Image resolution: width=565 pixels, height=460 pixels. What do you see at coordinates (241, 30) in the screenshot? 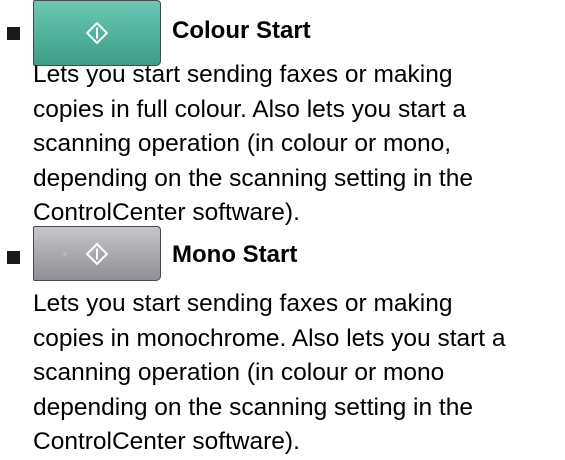
I see `colour-start-title: Colour Start` at bounding box center [241, 30].